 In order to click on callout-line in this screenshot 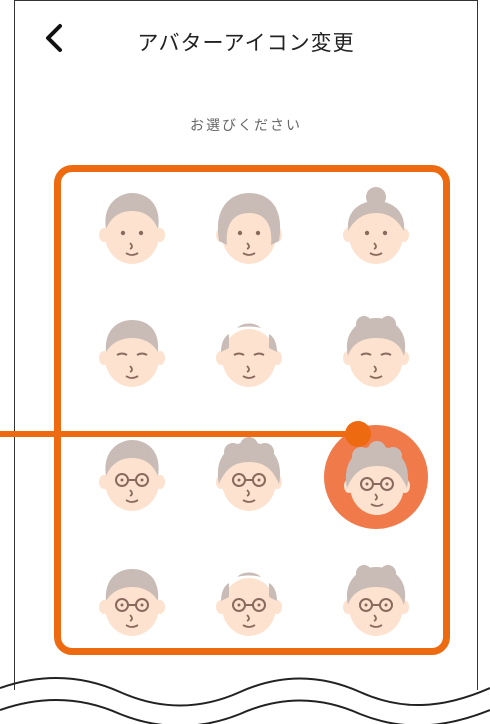, I will do `click(179, 434)`.